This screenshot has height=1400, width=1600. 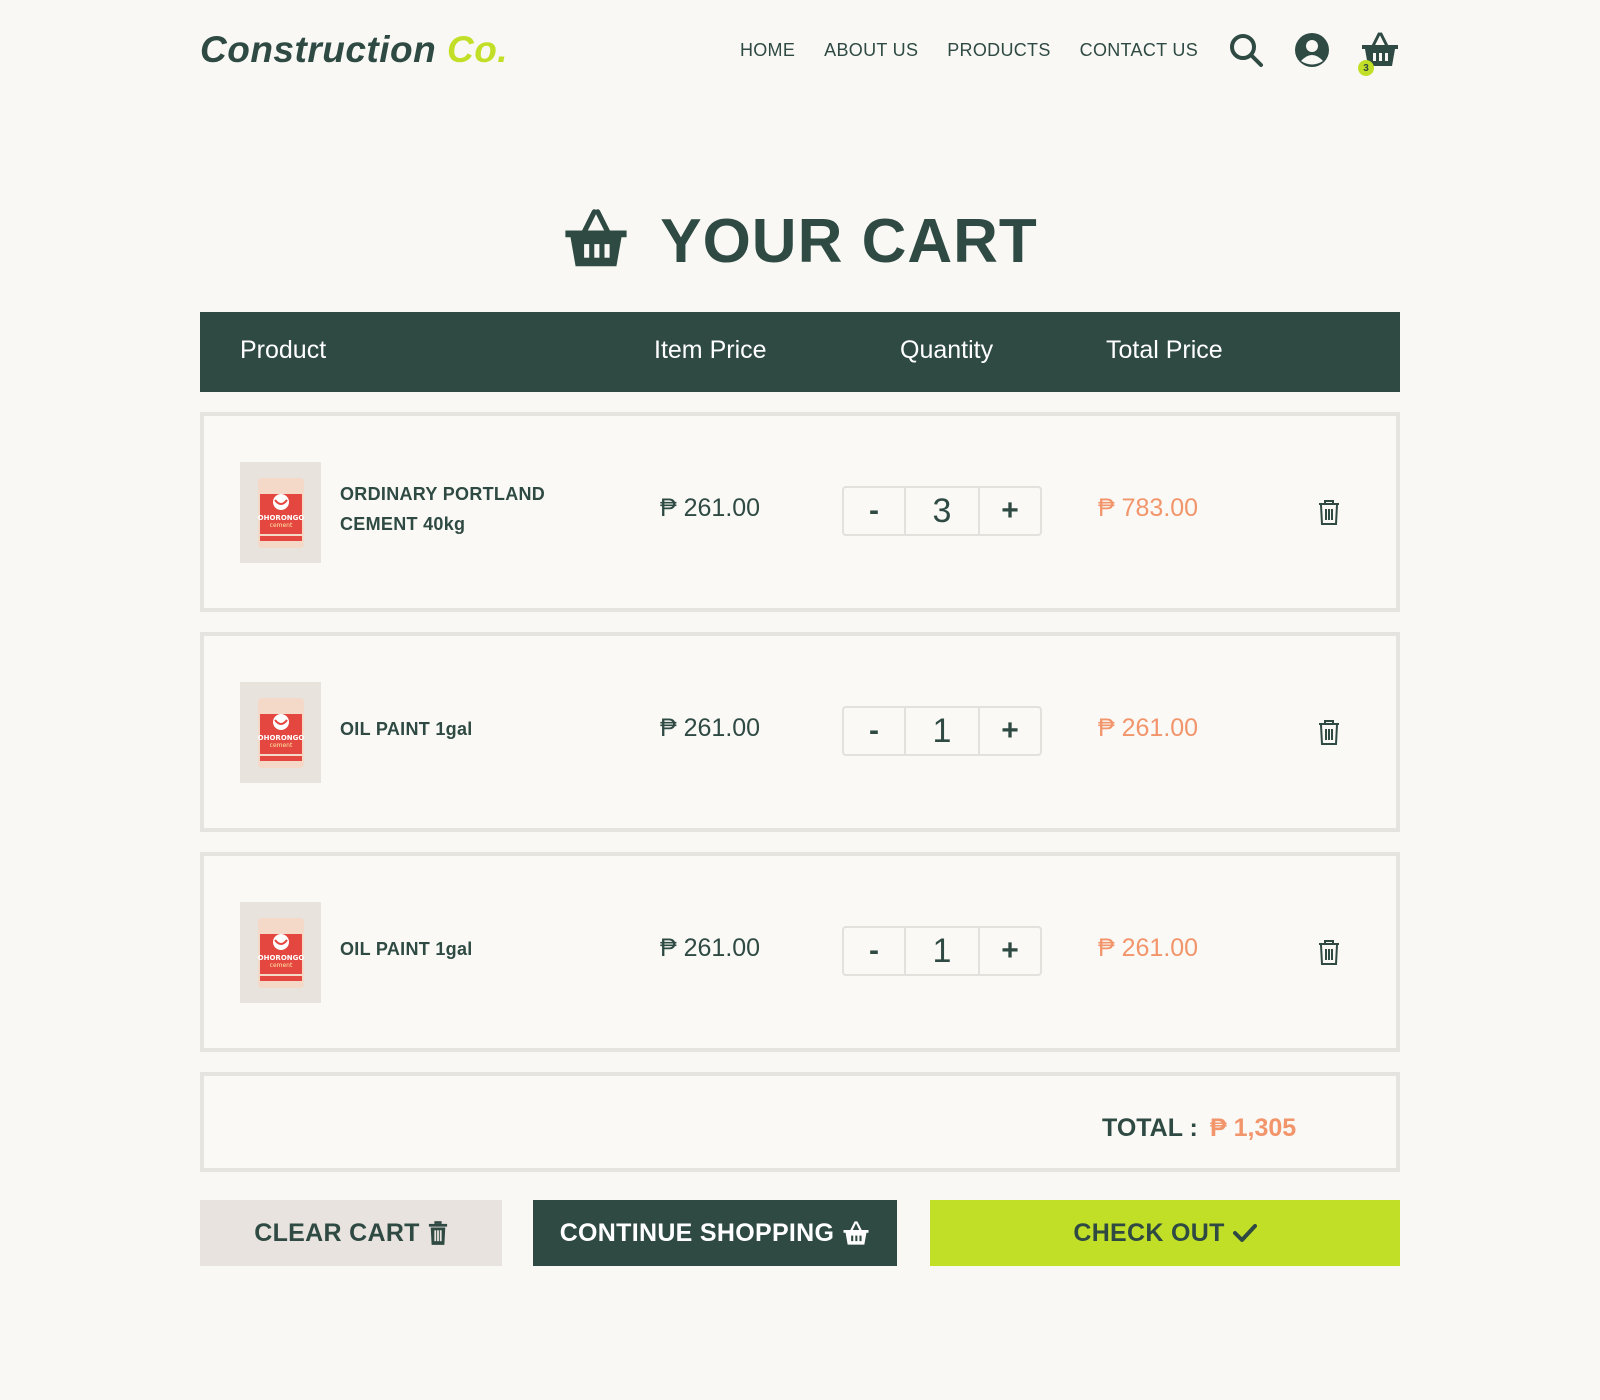 What do you see at coordinates (871, 50) in the screenshot?
I see `nav-about-us: ABOUT US` at bounding box center [871, 50].